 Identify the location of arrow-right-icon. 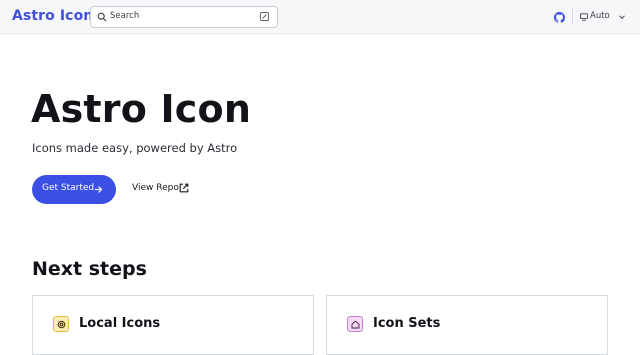
(99, 189).